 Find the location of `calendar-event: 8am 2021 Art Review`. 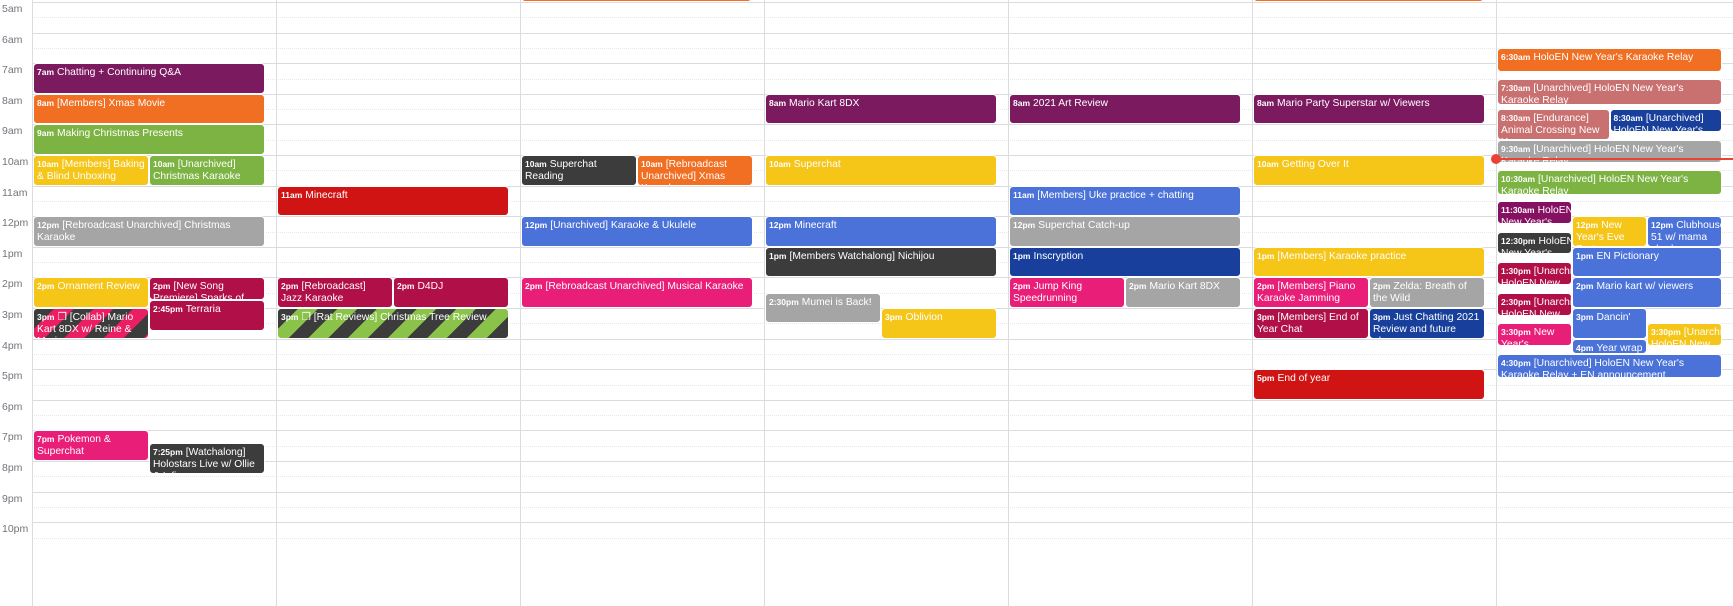

calendar-event: 8am 2021 Art Review is located at coordinates (1125, 109).